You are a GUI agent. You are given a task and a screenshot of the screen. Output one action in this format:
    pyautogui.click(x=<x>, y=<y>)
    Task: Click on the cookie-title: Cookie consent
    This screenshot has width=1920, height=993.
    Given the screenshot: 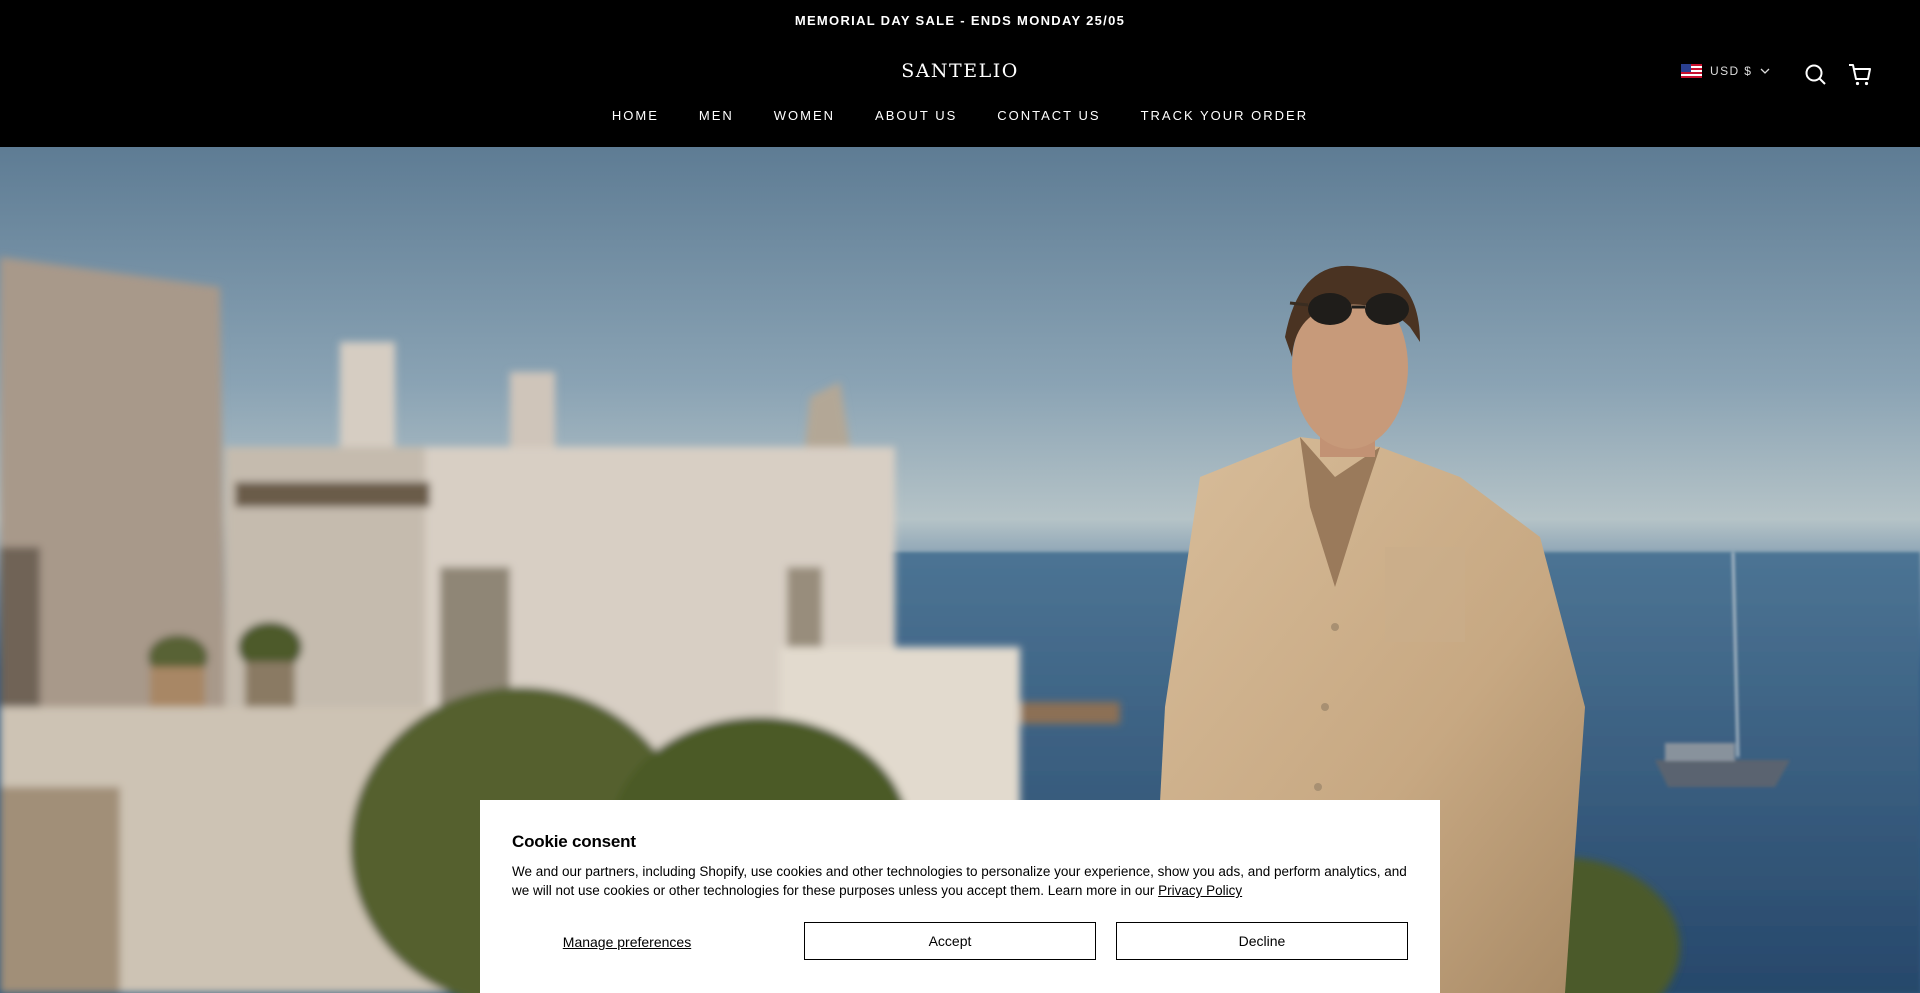 What is the action you would take?
    pyautogui.click(x=574, y=841)
    